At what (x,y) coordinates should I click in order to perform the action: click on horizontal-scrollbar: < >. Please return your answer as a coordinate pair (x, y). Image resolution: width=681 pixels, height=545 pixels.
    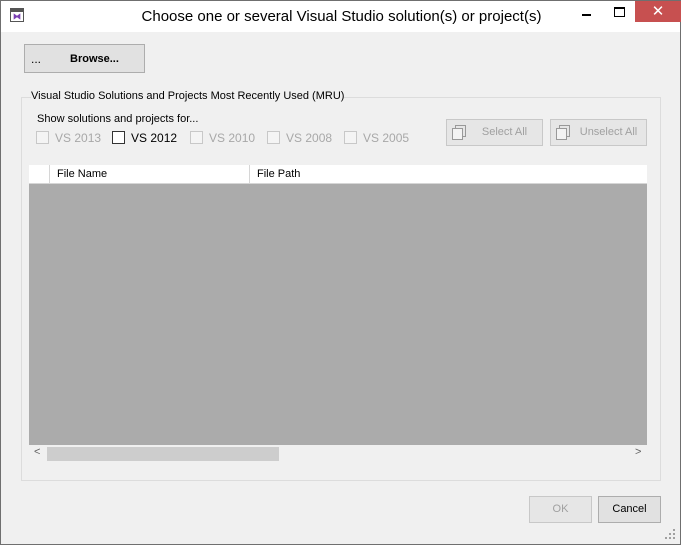
    Looking at the image, I should click on (338, 454).